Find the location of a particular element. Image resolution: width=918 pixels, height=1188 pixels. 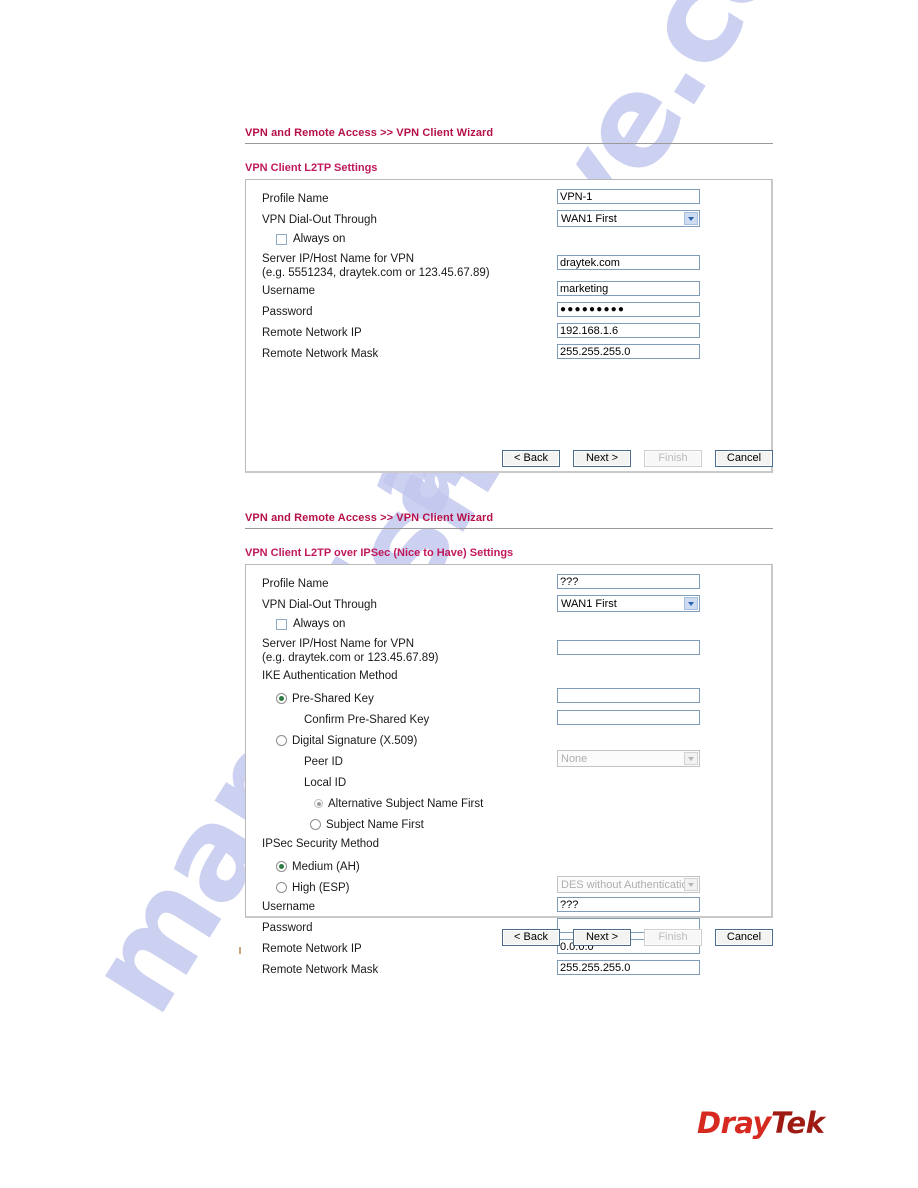

label-password: Password is located at coordinates (287, 312).